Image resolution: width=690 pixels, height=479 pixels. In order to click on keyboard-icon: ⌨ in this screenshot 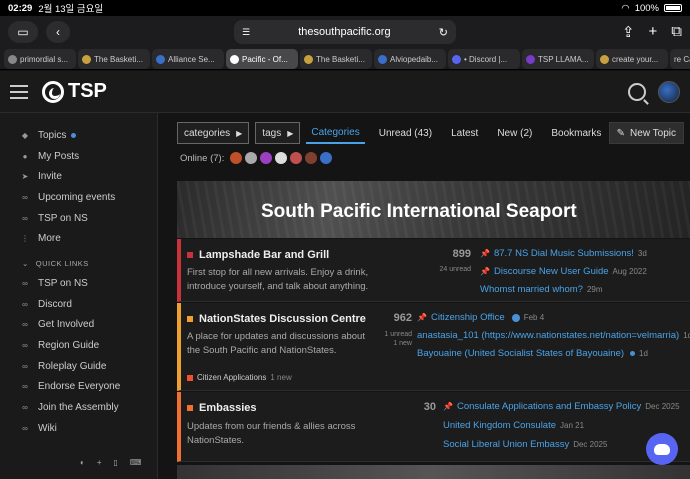, I will do `click(136, 462)`.